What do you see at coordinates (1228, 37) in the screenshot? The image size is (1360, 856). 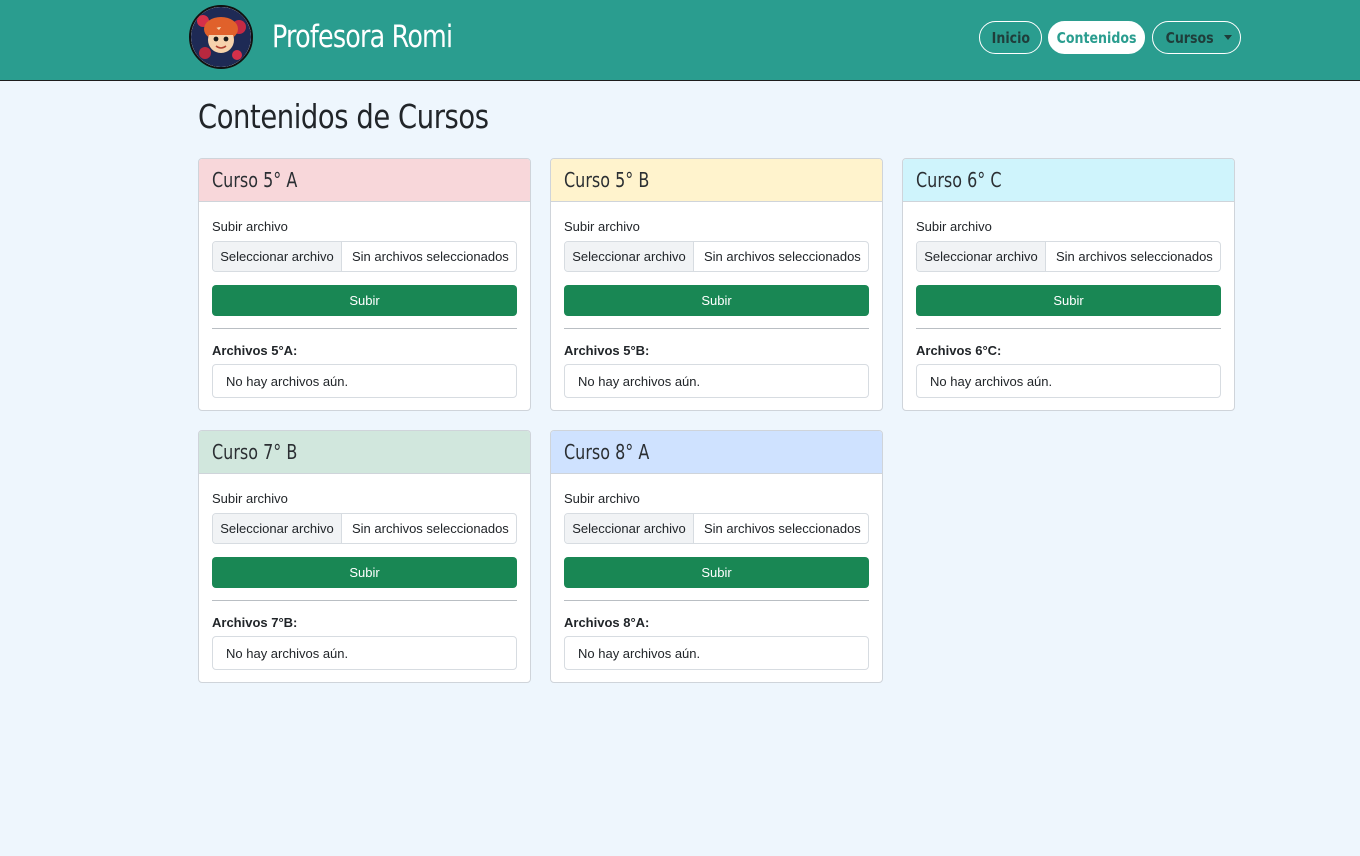 I see `chevron-down-icon` at bounding box center [1228, 37].